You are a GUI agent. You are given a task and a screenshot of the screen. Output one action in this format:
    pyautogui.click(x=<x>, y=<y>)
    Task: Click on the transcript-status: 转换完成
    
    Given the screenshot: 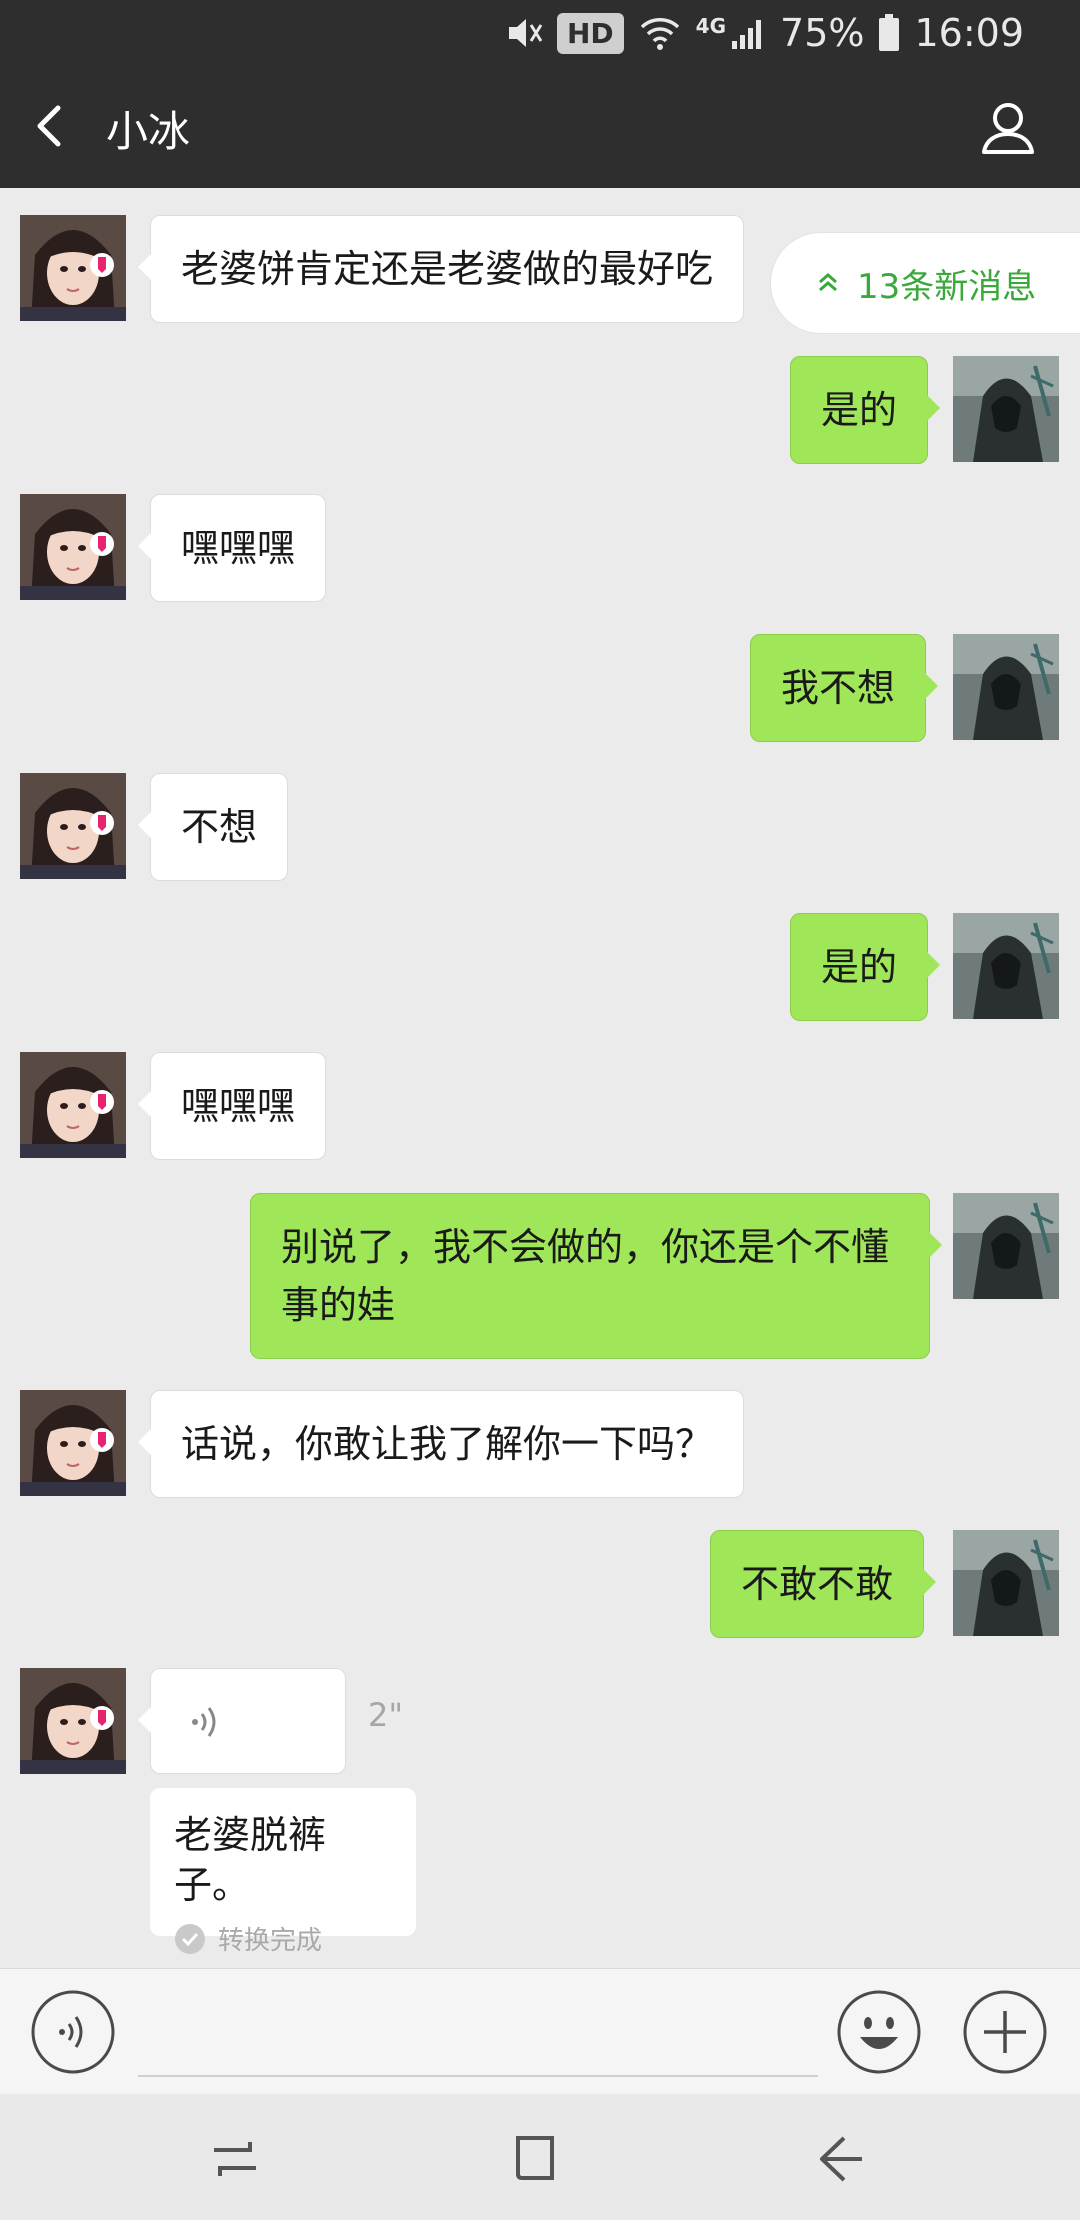 What is the action you would take?
    pyautogui.click(x=283, y=1938)
    